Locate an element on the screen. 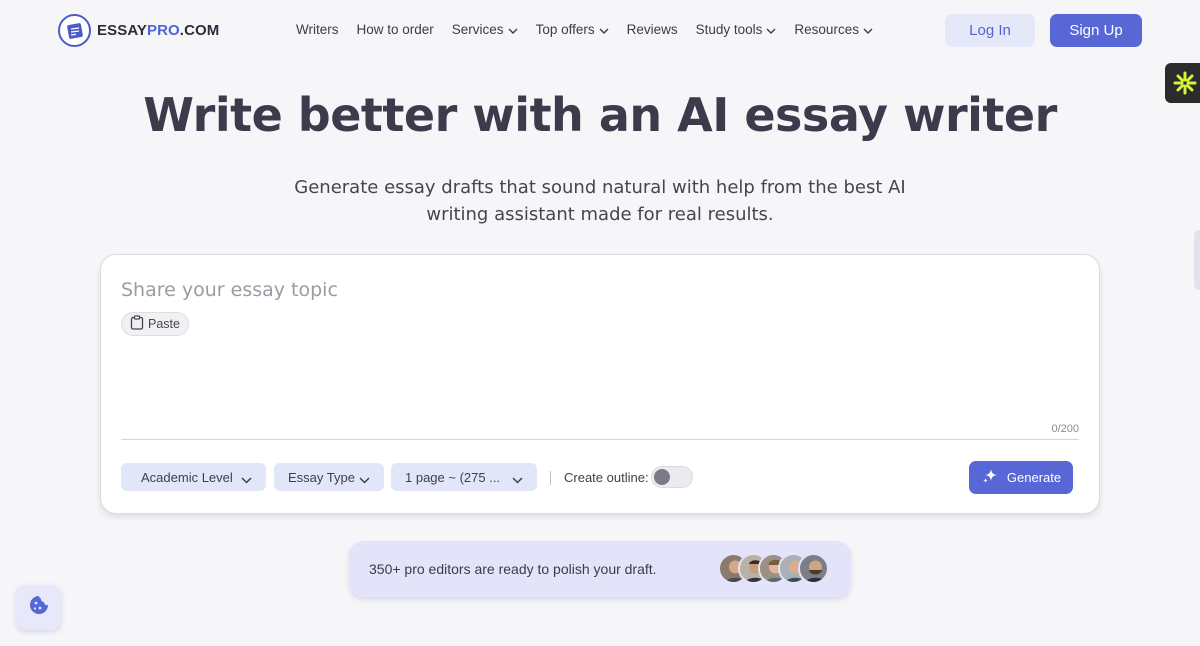 This screenshot has height=646, width=1200. essay-type-select: Essay Type is located at coordinates (329, 477).